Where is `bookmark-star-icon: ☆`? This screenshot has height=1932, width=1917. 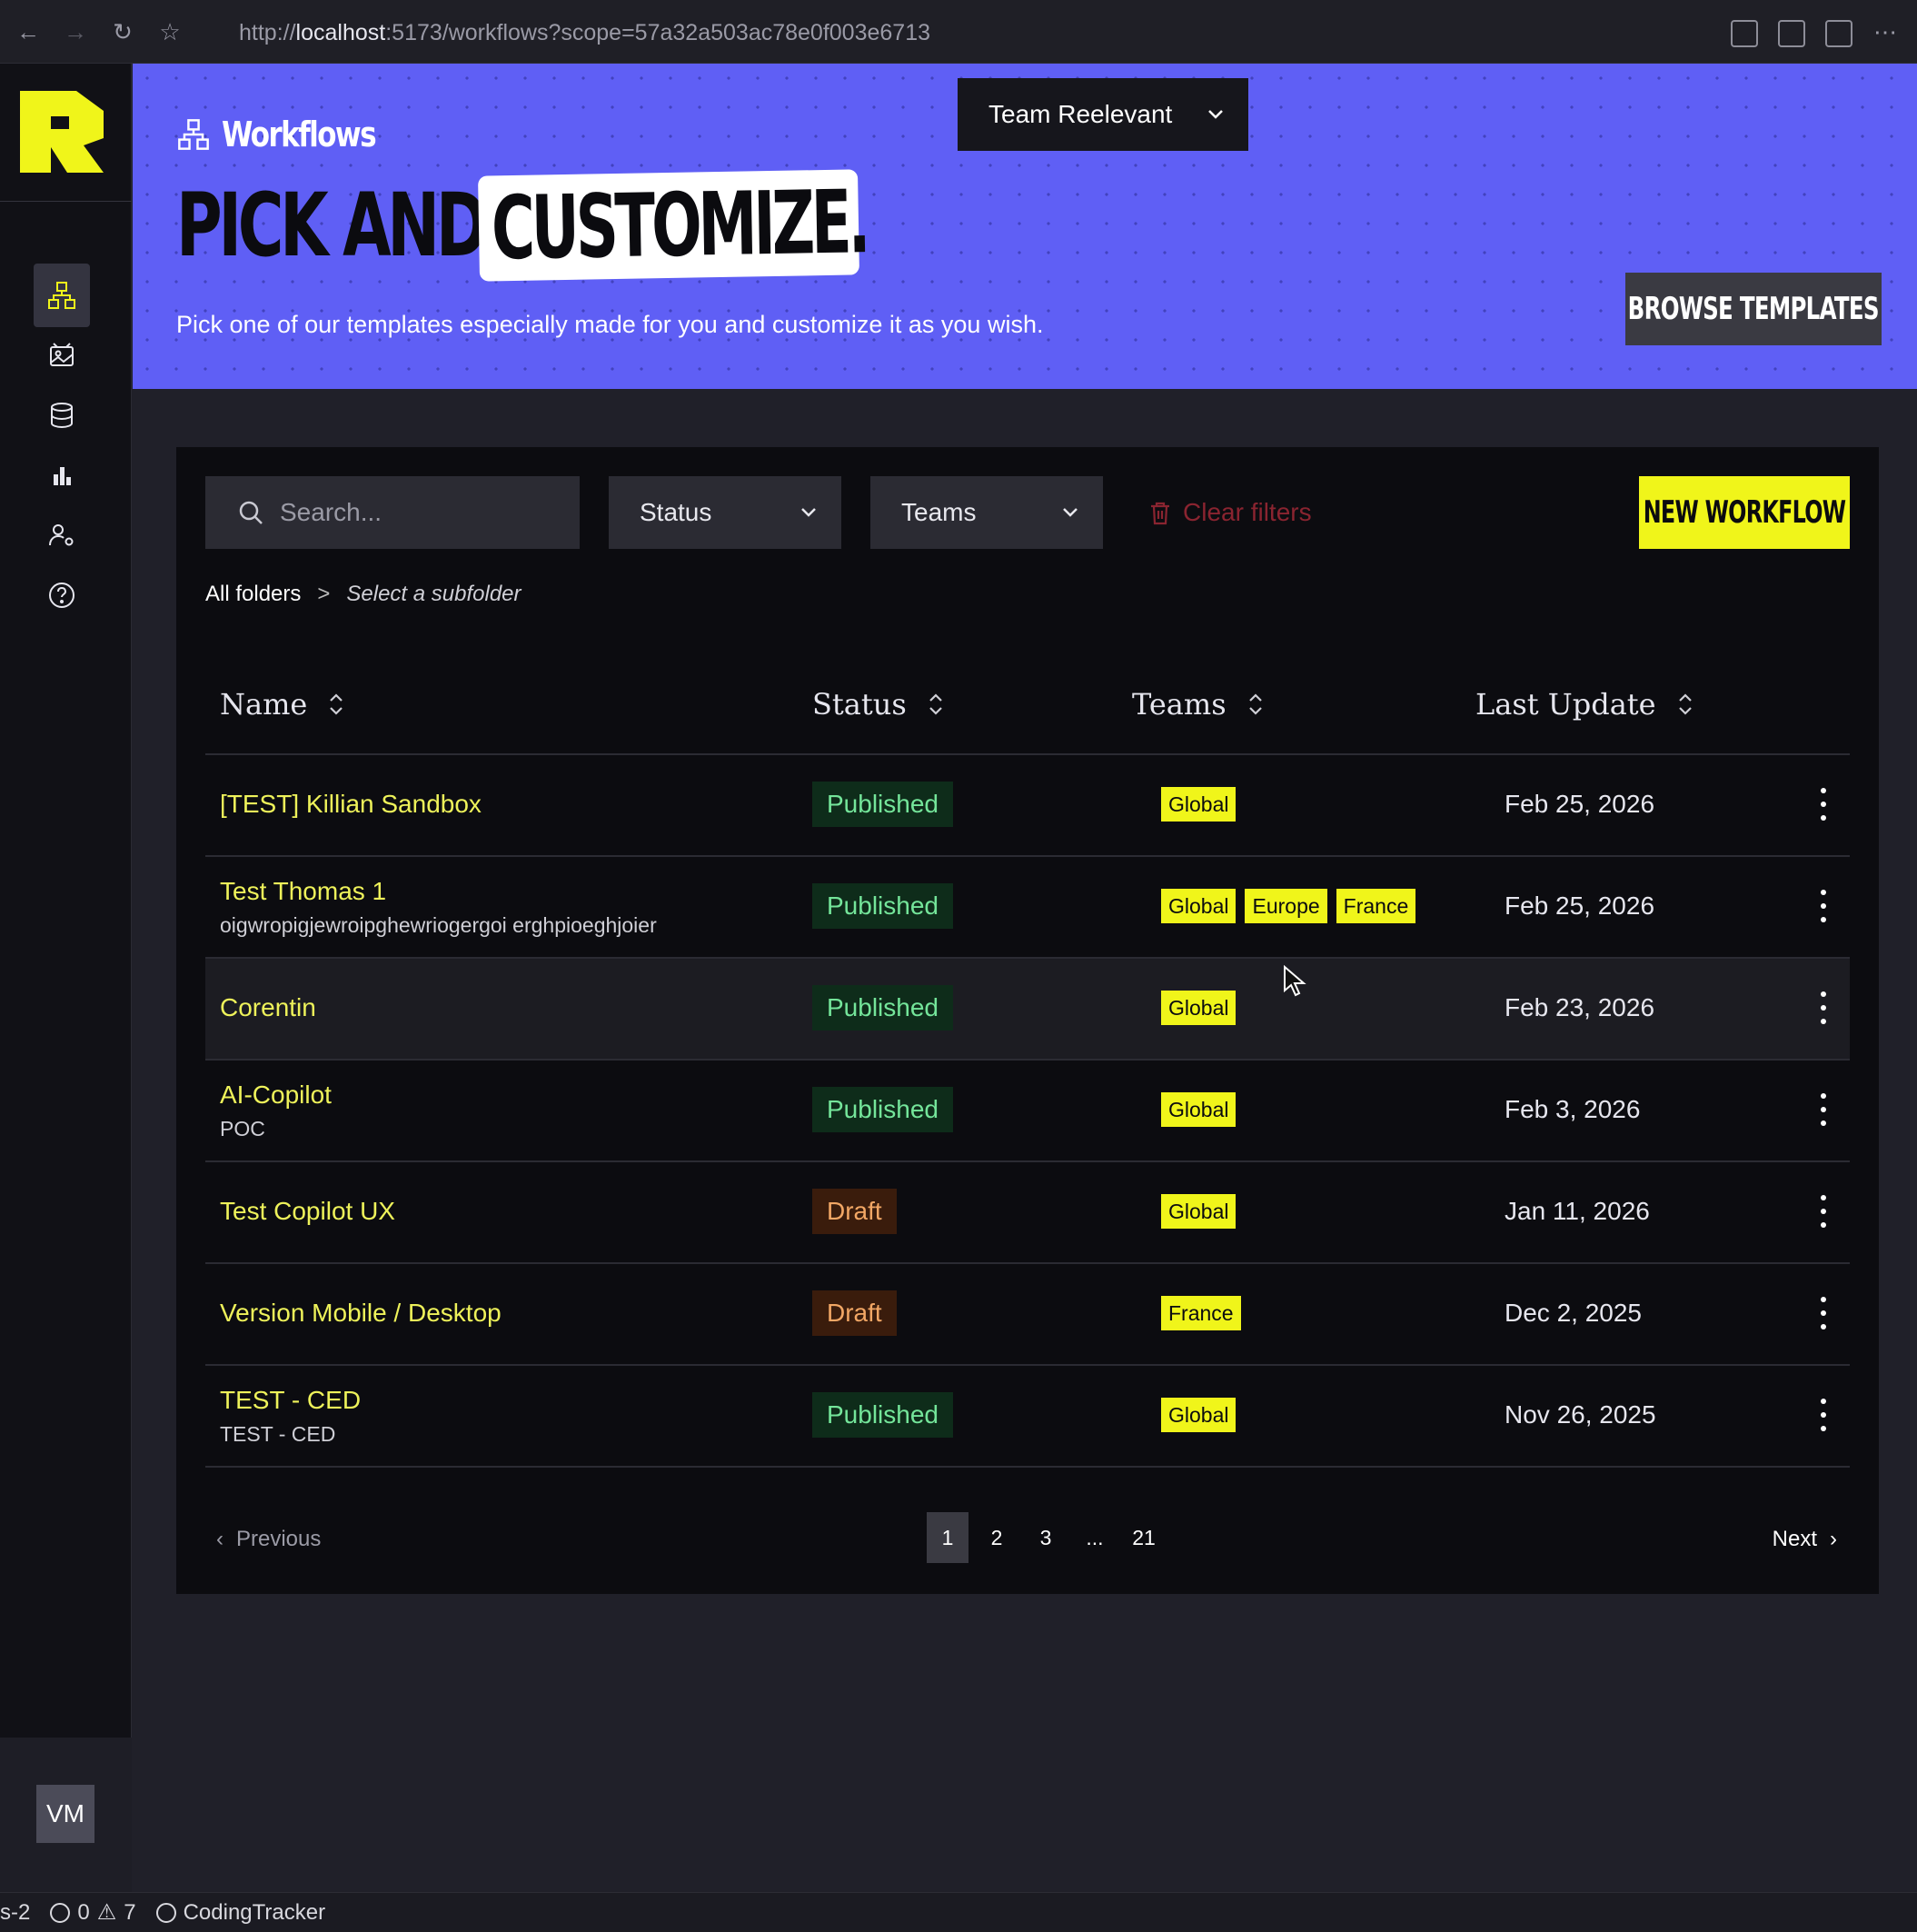
bookmark-star-icon: ☆ is located at coordinates (170, 32).